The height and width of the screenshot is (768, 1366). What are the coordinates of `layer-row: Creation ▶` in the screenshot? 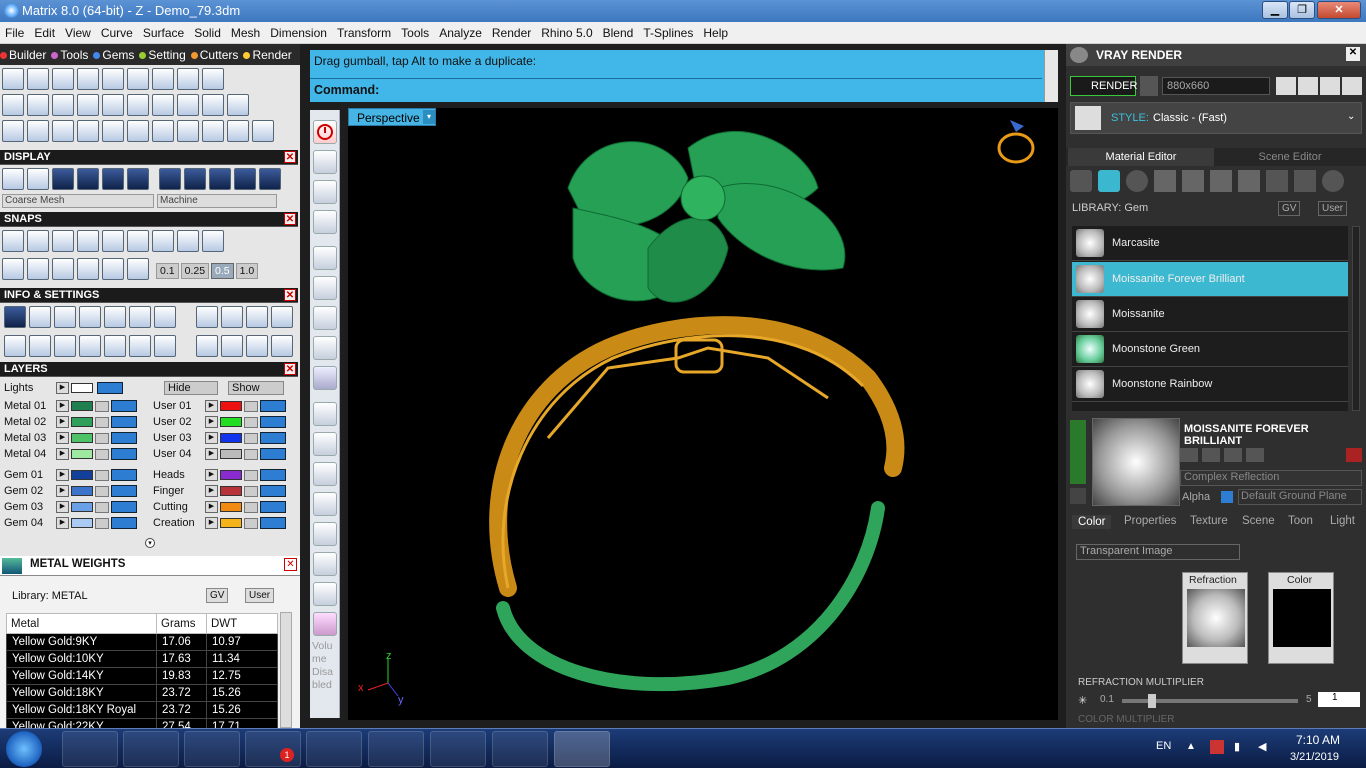 It's located at (219, 523).